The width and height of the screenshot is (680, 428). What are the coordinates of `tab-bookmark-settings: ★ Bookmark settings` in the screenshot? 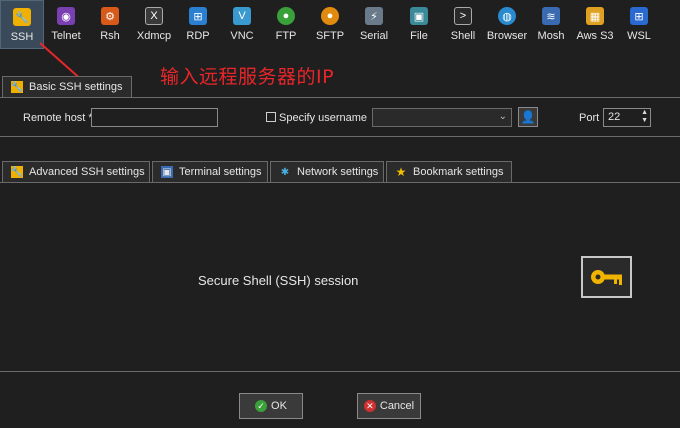 It's located at (449, 171).